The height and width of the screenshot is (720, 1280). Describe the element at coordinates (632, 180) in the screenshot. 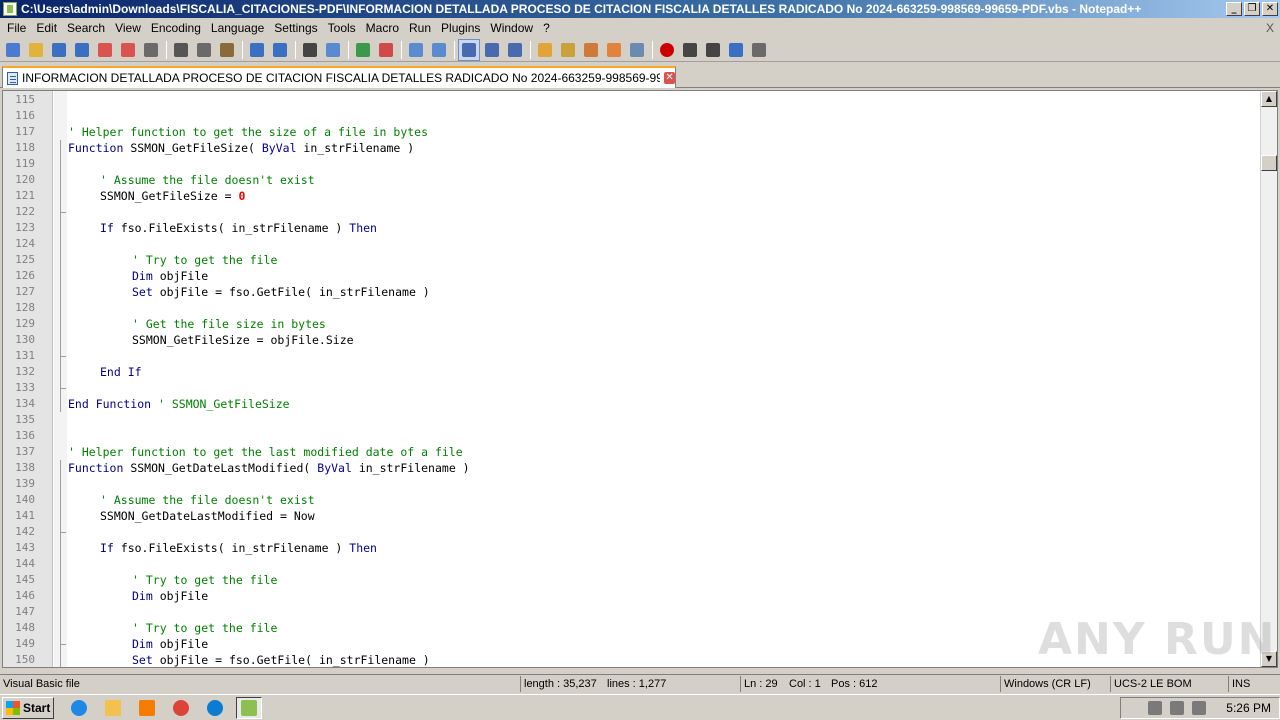

I see `code-line: 120 ' Assume the file doesn't exist` at that location.